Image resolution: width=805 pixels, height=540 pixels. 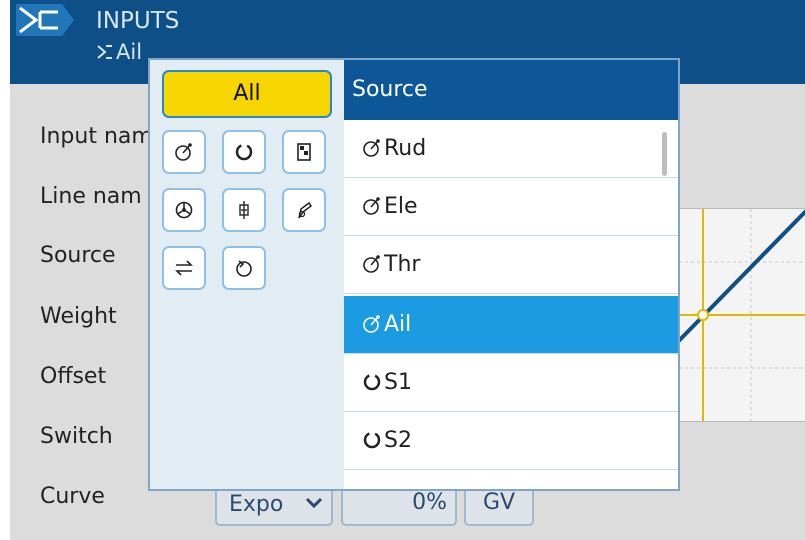 What do you see at coordinates (511, 149) in the screenshot?
I see `source-item-rud: Rud` at bounding box center [511, 149].